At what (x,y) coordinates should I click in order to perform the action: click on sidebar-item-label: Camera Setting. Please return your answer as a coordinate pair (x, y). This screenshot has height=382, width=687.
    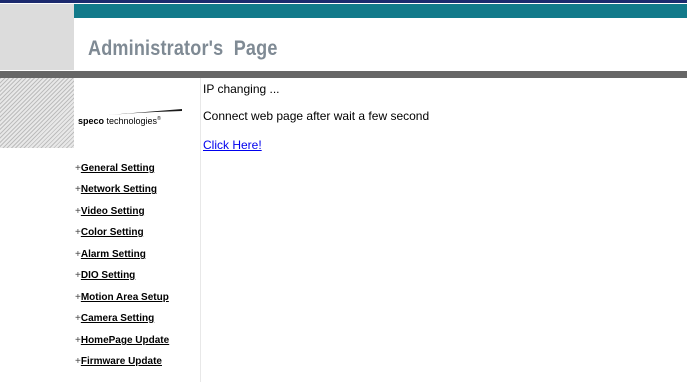
    Looking at the image, I should click on (117, 318).